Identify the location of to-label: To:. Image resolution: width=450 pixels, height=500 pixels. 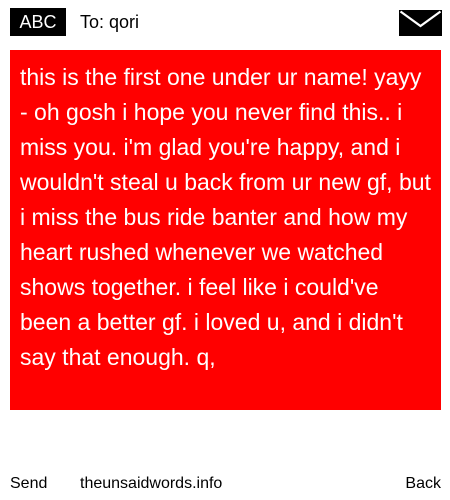
(92, 22).